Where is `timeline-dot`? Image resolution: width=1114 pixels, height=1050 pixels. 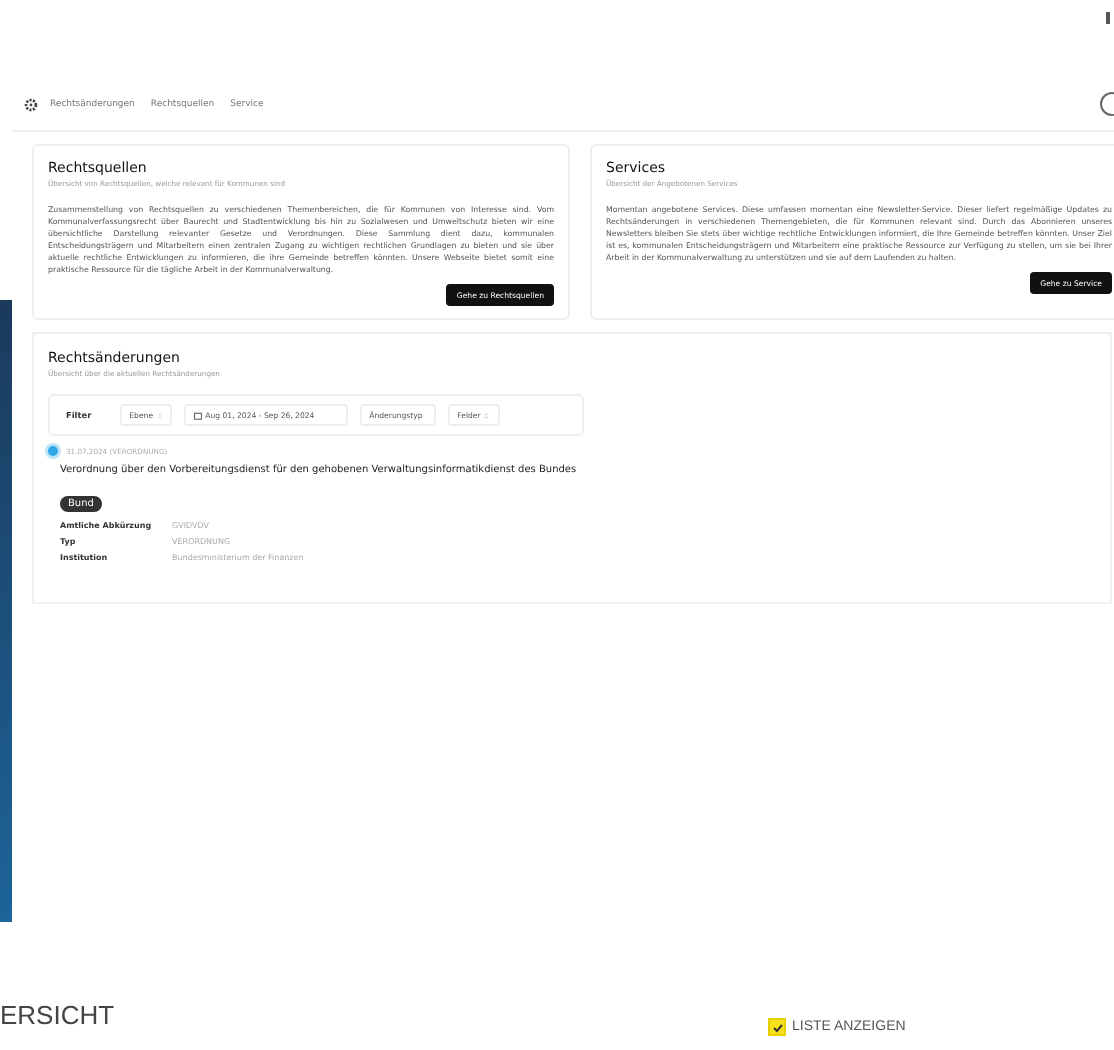
timeline-dot is located at coordinates (53, 451).